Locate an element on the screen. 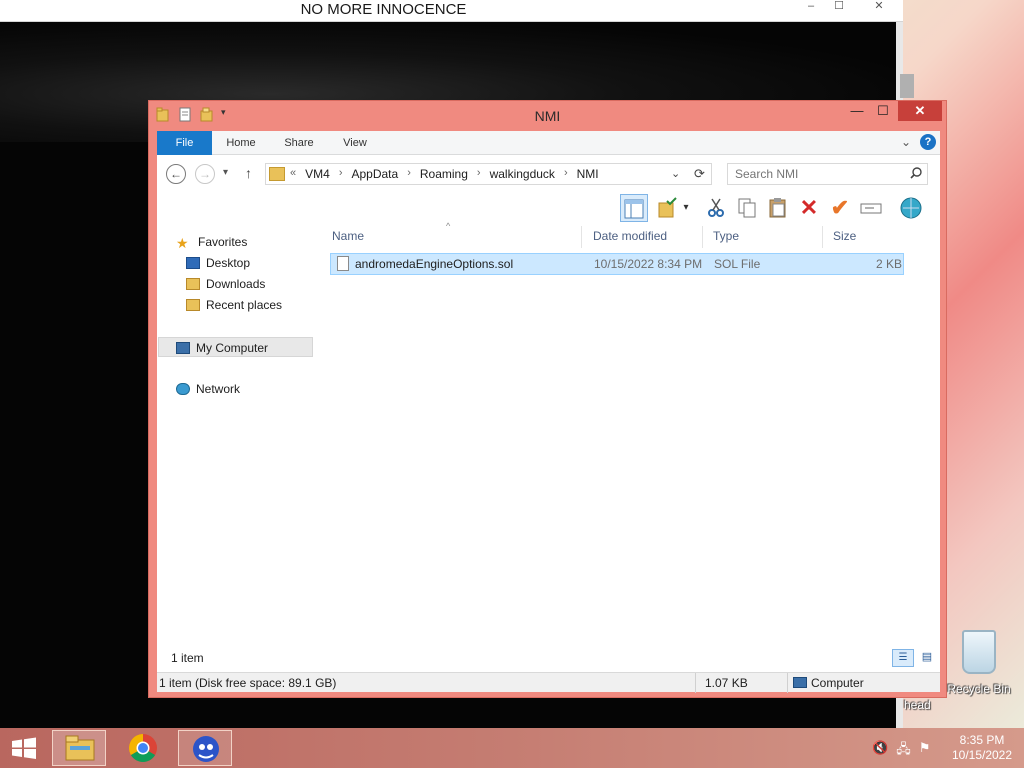 The width and height of the screenshot is (1024, 768). expand-ribbon-icon: ⌄ is located at coordinates (906, 142).